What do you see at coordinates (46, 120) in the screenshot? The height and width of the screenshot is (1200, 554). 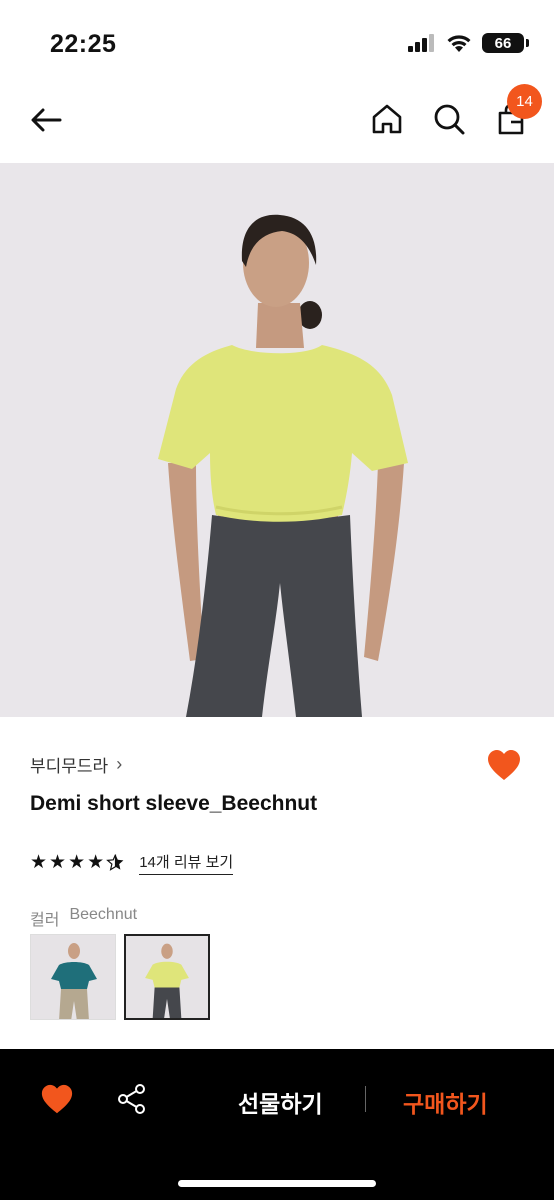 I see `back-arrow-icon` at bounding box center [46, 120].